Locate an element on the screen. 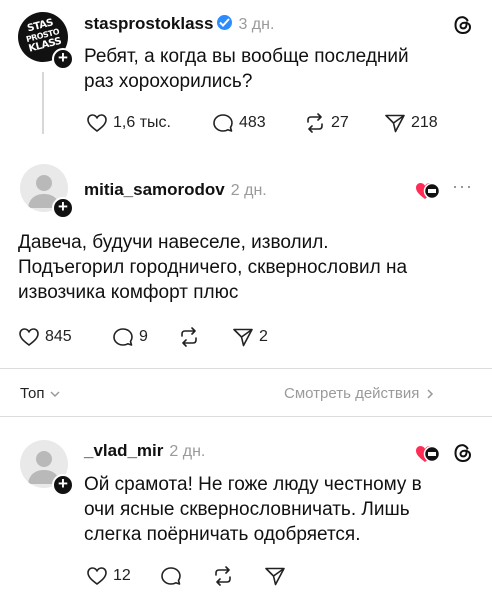  reply1-header: mitia_samorodov 2 дн. is located at coordinates (175, 190).